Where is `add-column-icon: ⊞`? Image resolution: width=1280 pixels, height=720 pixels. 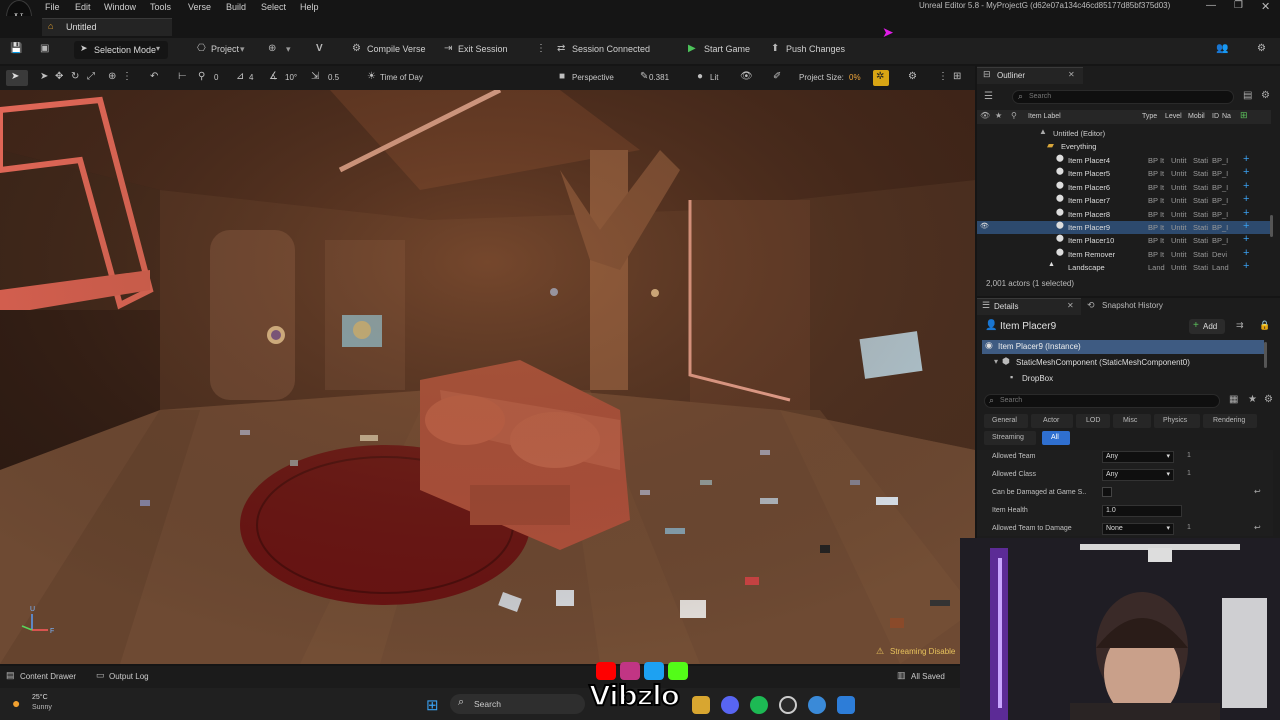
add-column-icon: ⊞ is located at coordinates (1244, 115).